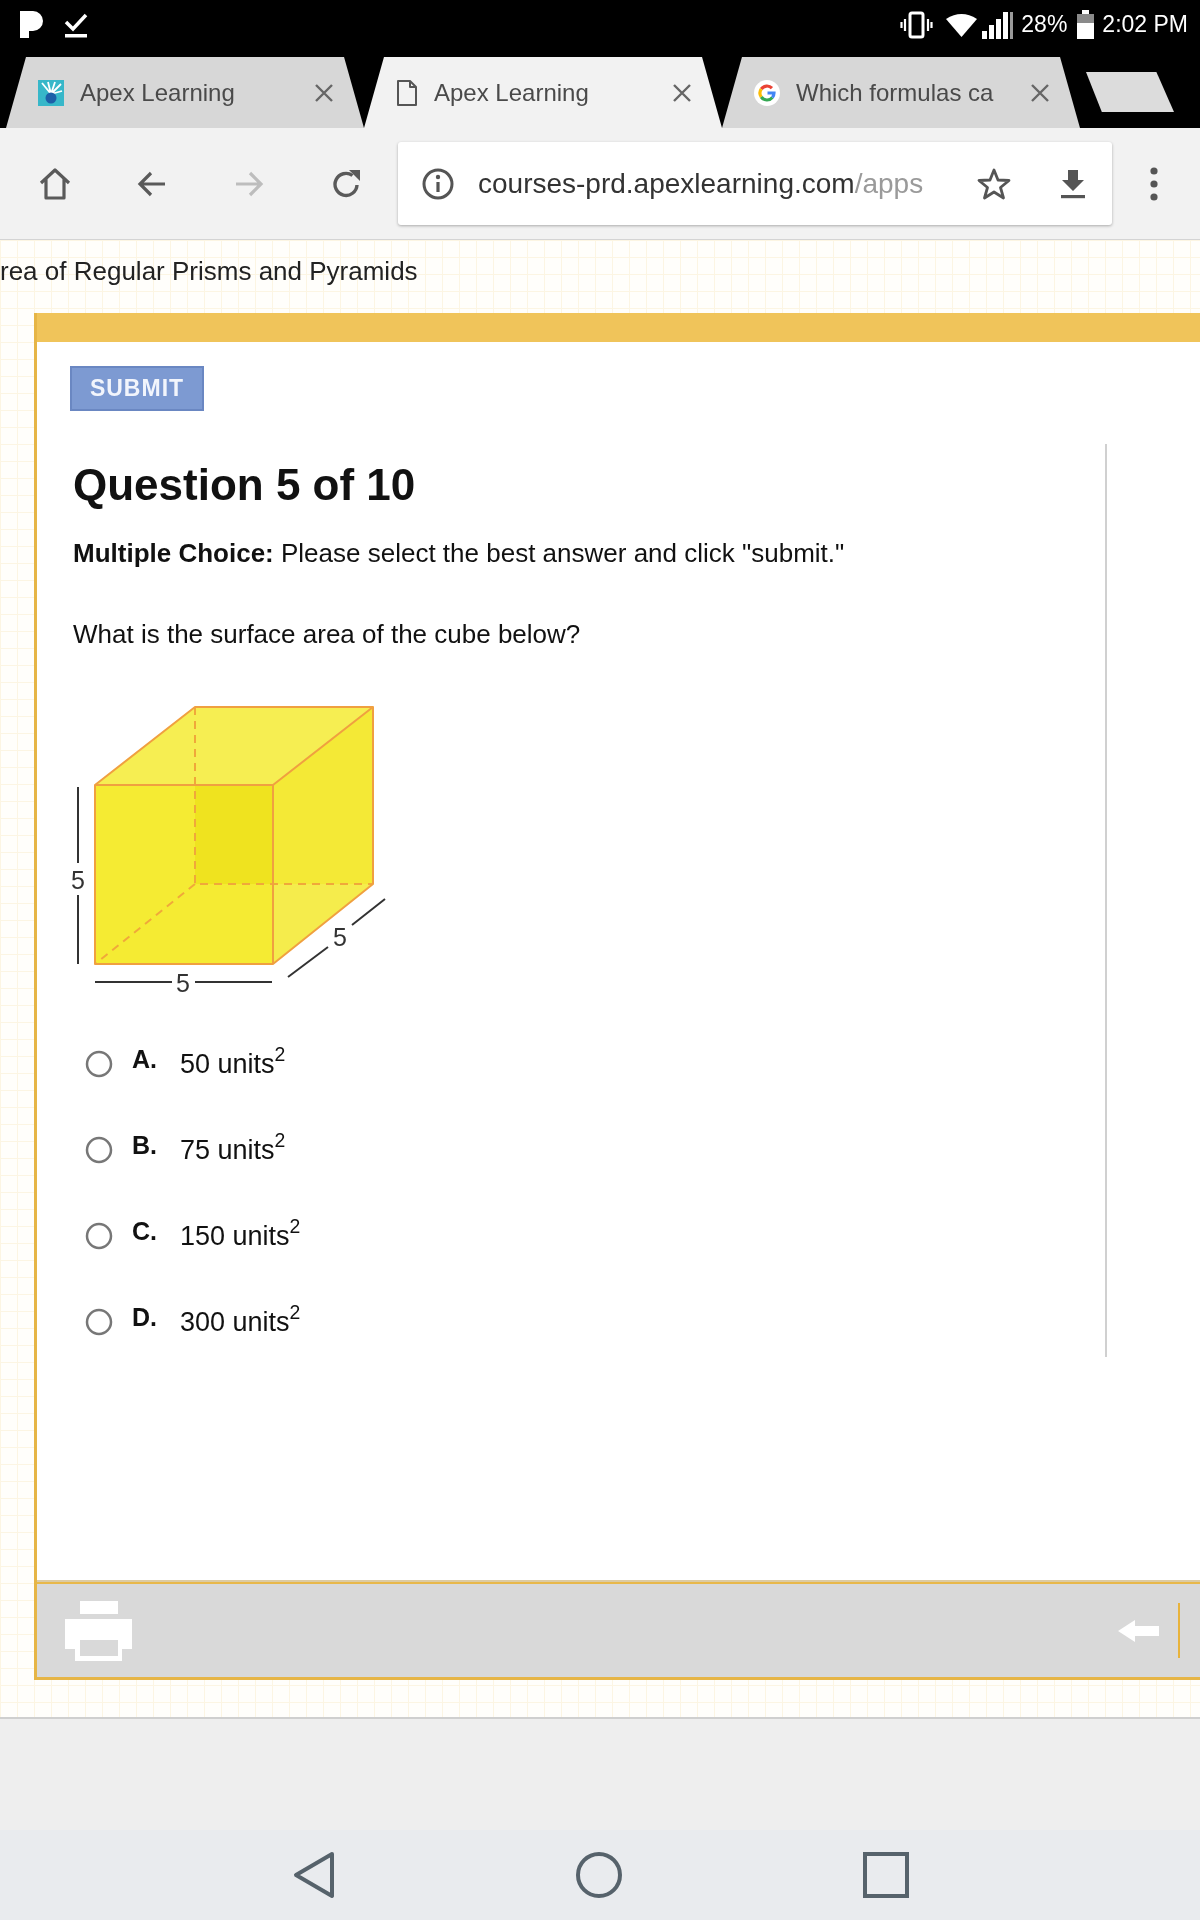  Describe the element at coordinates (209, 271) in the screenshot. I see `lesson-title: rea of Regular Prisms and Pyramids` at that location.